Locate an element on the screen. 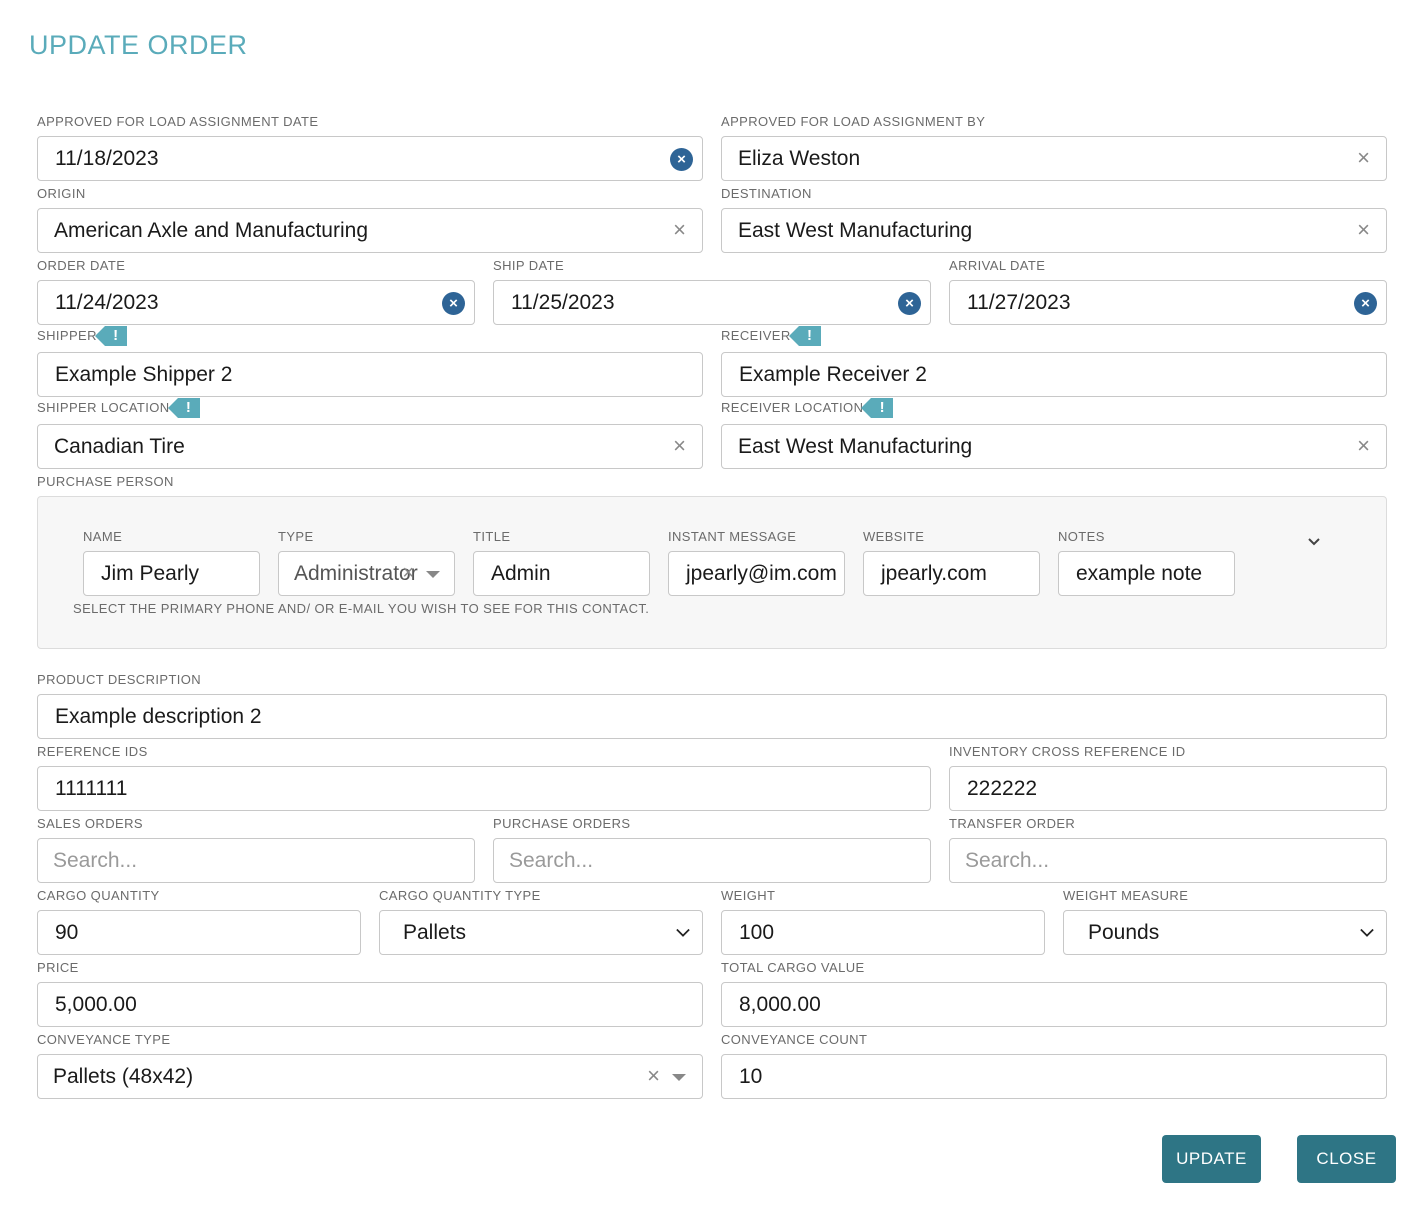  inventory-cross-ref-field: 222222 is located at coordinates (1168, 788).